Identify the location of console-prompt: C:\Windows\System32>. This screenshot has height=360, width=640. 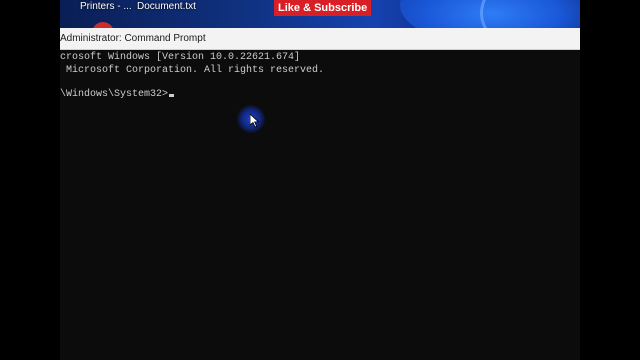
(114, 94).